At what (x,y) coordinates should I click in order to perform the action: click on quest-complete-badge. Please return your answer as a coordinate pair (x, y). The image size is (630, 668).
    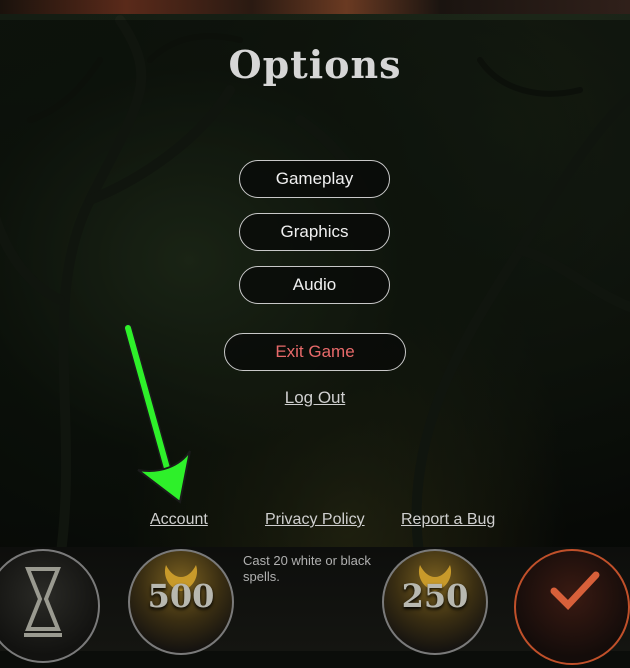
    Looking at the image, I should click on (572, 607).